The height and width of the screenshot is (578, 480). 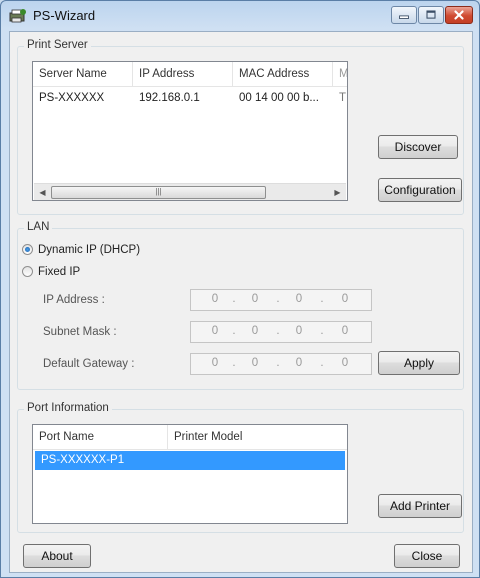 What do you see at coordinates (420, 190) in the screenshot?
I see `configuration-button: Configuration` at bounding box center [420, 190].